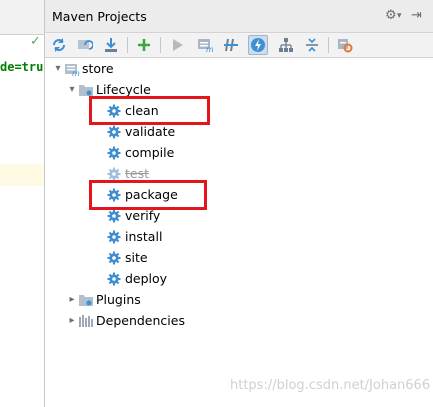 The height and width of the screenshot is (407, 433). I want to click on plugins-label: Plugins, so click(118, 299).